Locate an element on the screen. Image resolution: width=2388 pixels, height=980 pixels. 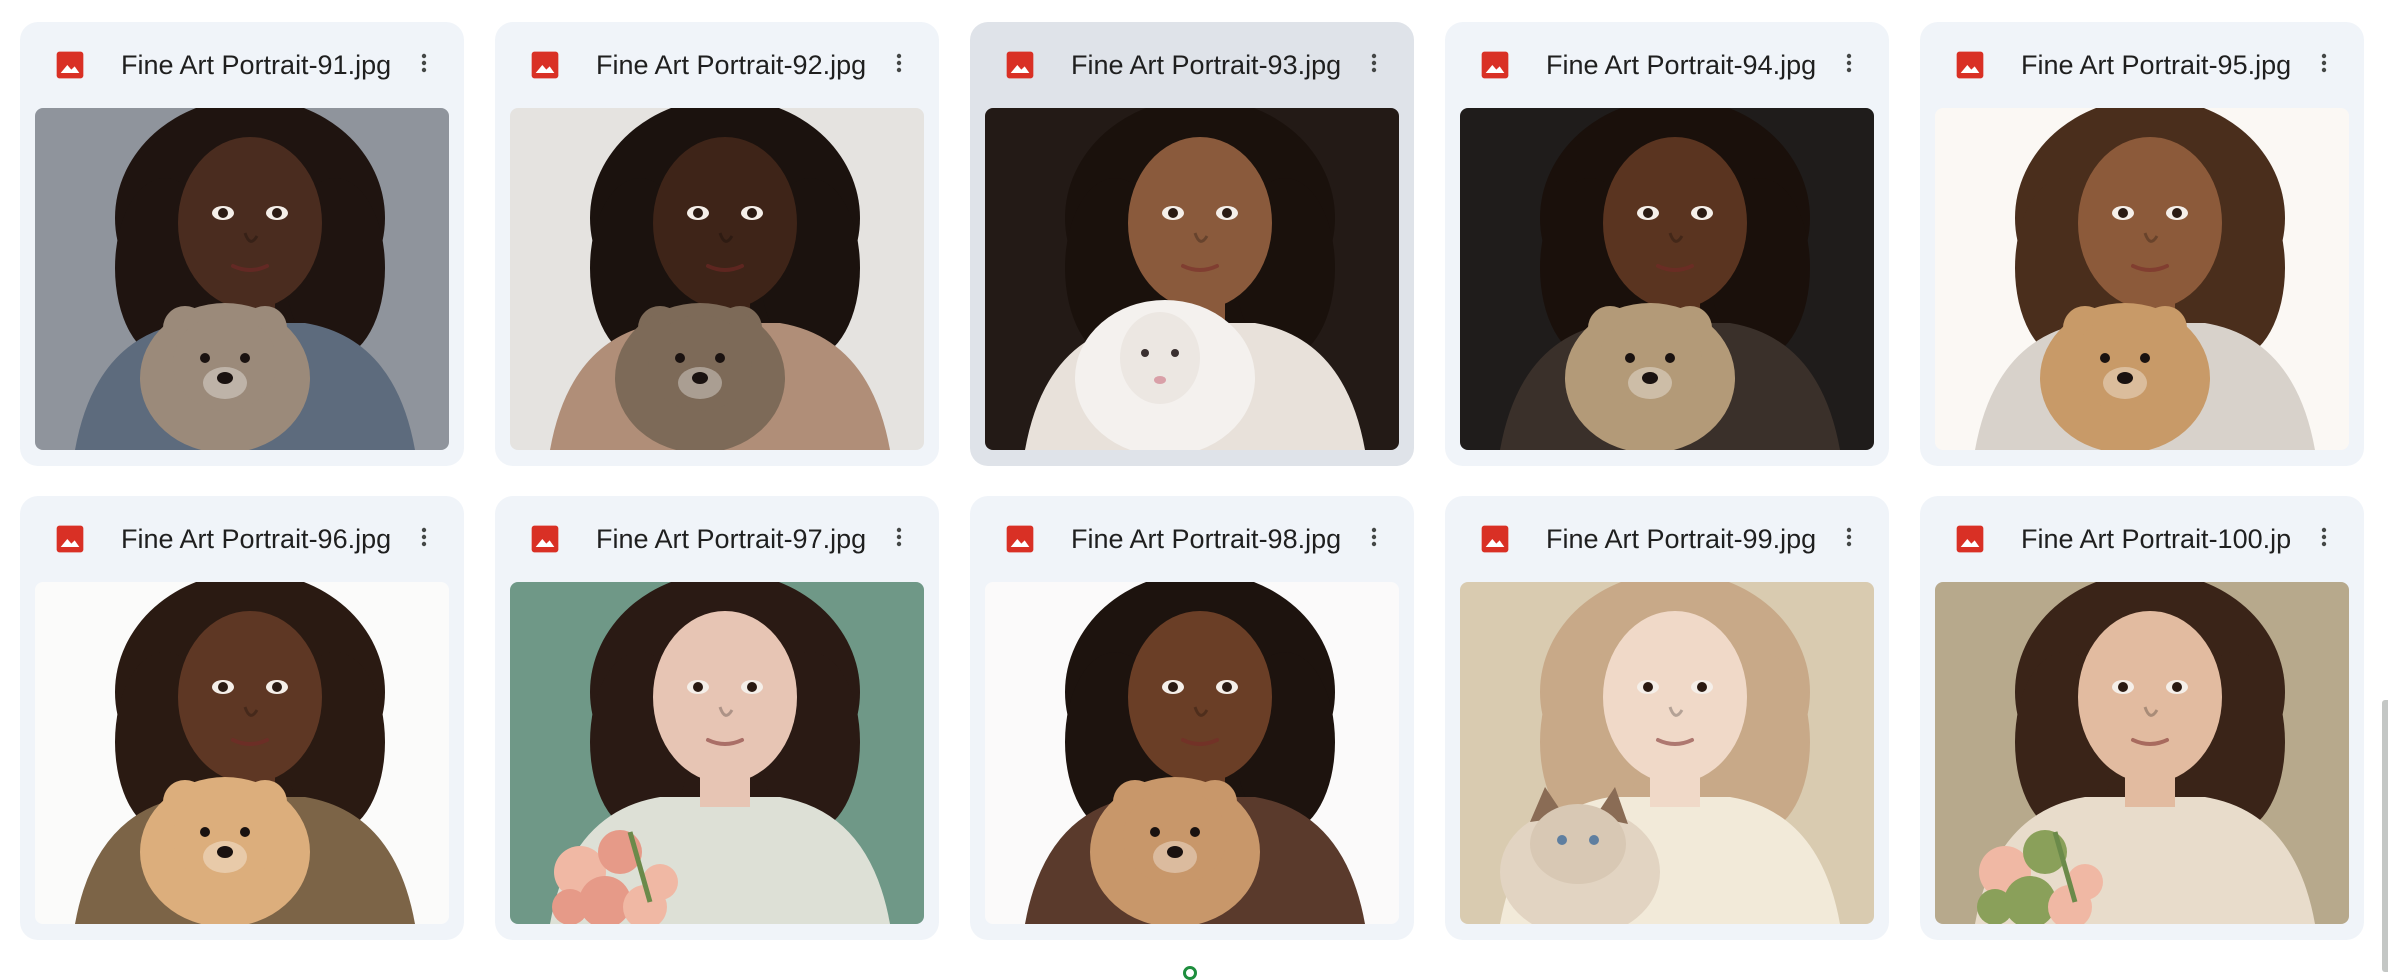
file-card: Fine Art Portrait-100.jpg is located at coordinates (2142, 718).